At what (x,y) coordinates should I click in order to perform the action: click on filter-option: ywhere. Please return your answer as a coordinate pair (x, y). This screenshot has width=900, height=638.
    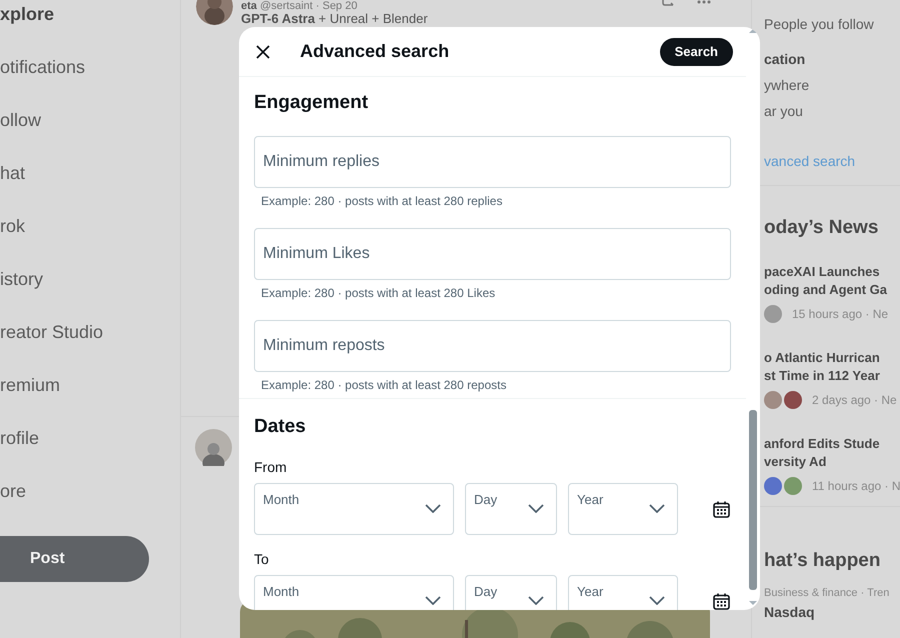
    Looking at the image, I should click on (832, 85).